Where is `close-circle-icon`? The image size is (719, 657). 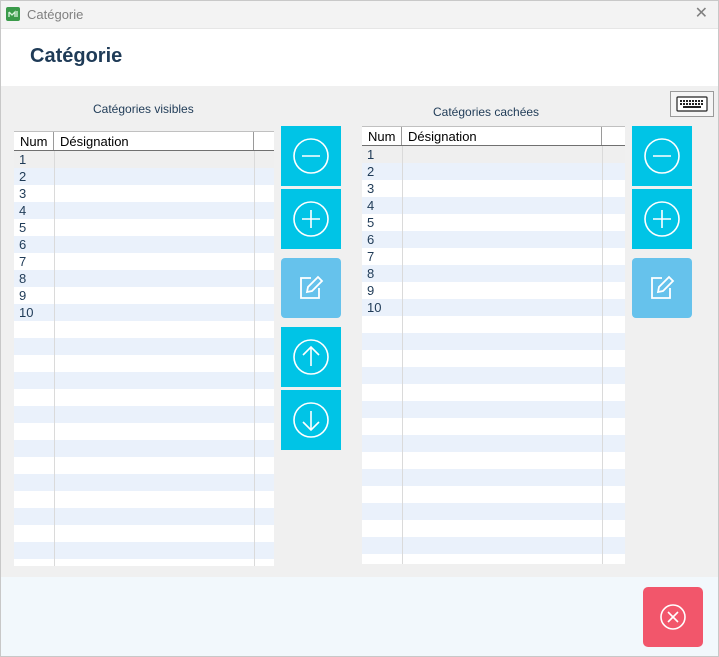 close-circle-icon is located at coordinates (673, 617).